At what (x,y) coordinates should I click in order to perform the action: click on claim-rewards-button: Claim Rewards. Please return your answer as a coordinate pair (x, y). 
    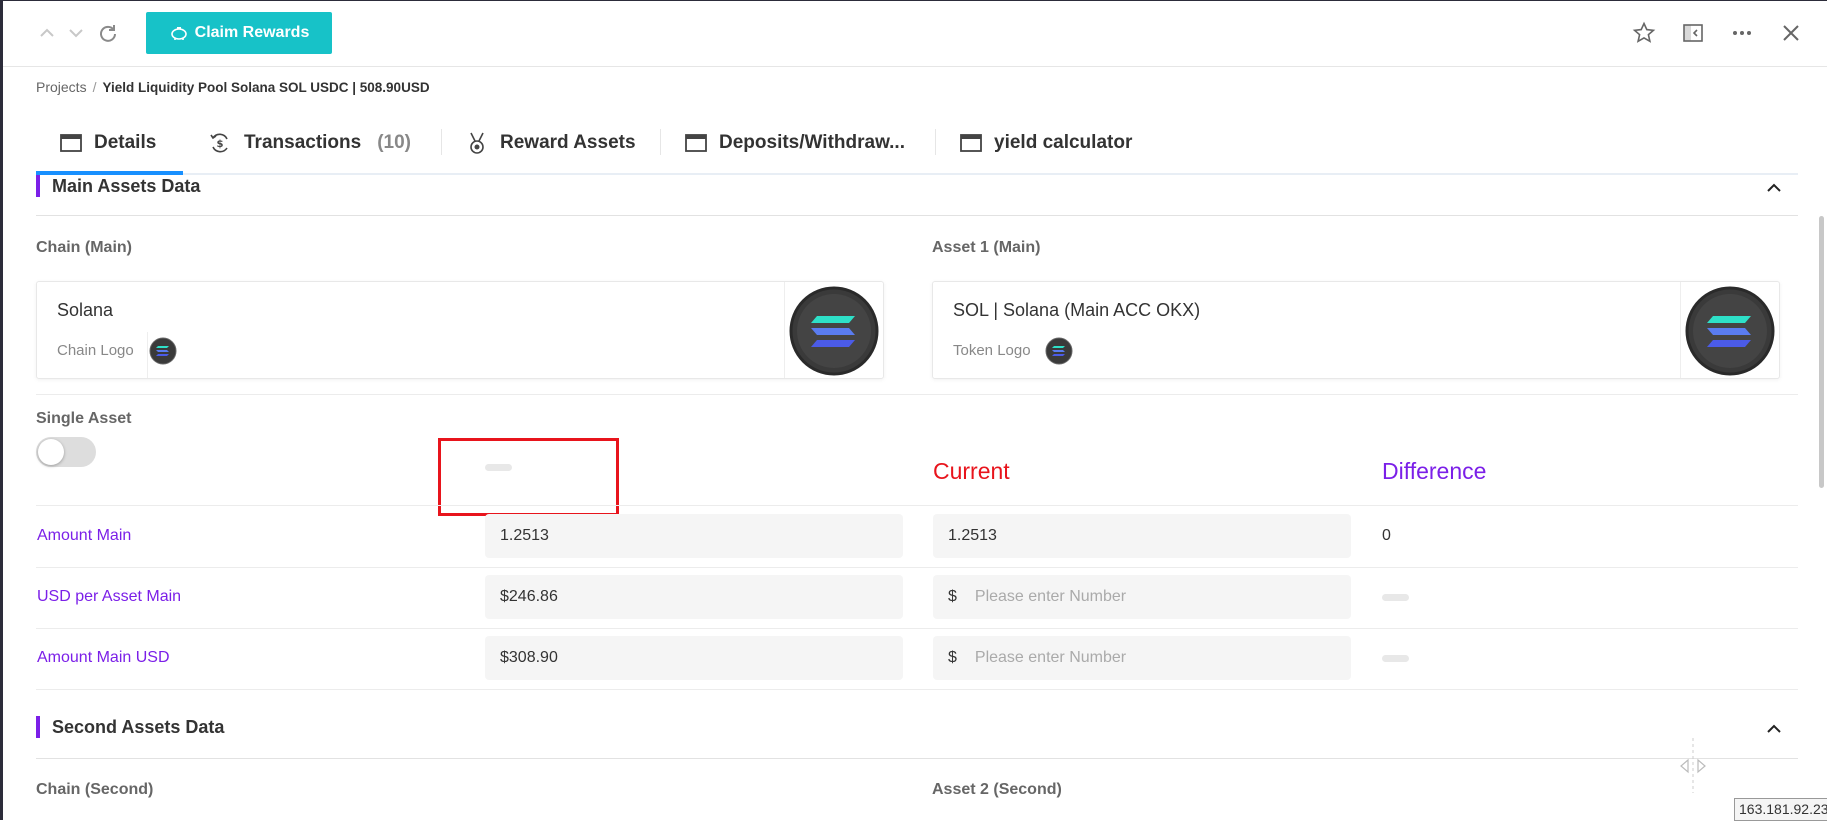
    Looking at the image, I should click on (239, 33).